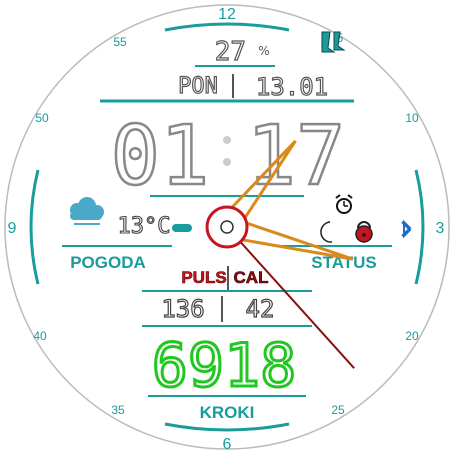 The height and width of the screenshot is (454, 454). What do you see at coordinates (227, 412) in the screenshot?
I see `steps-label: KROKI` at bounding box center [227, 412].